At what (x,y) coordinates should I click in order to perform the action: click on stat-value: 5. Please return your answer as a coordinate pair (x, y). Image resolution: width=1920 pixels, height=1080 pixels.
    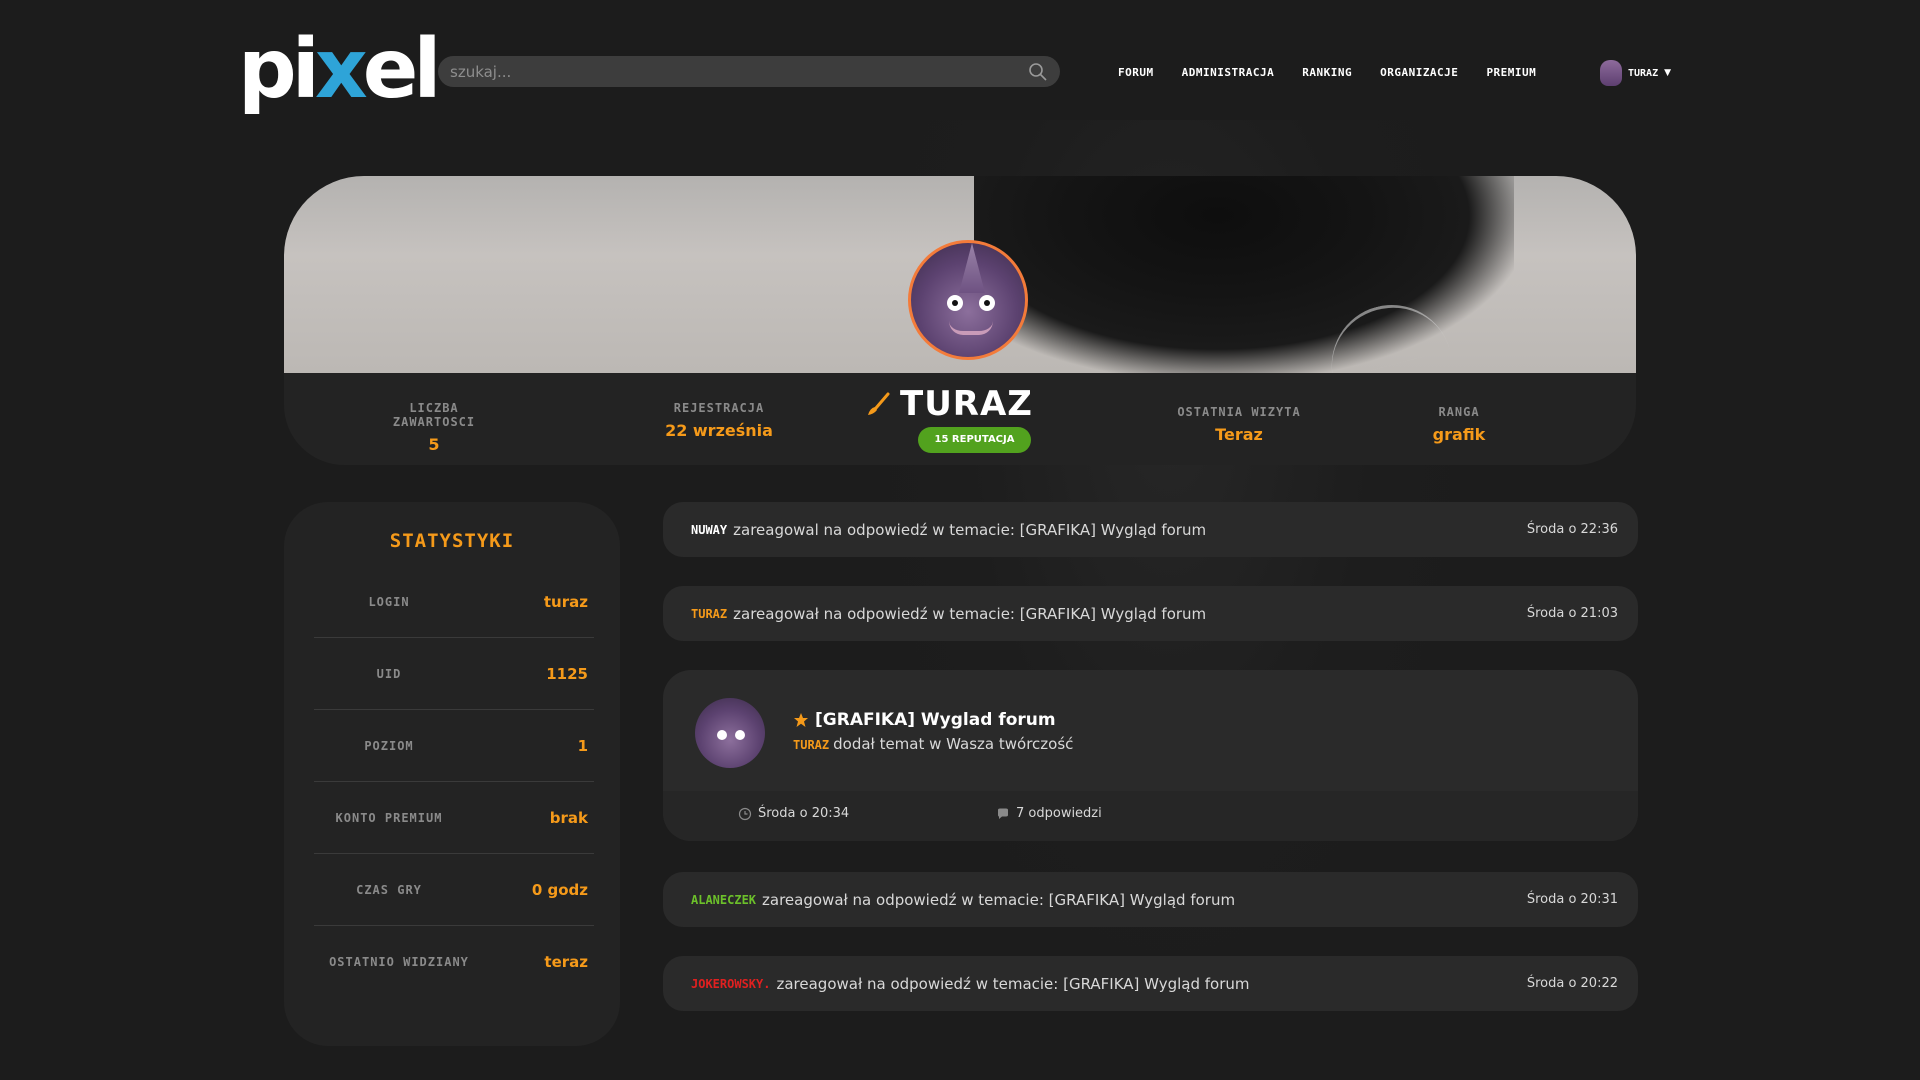
    Looking at the image, I should click on (434, 444).